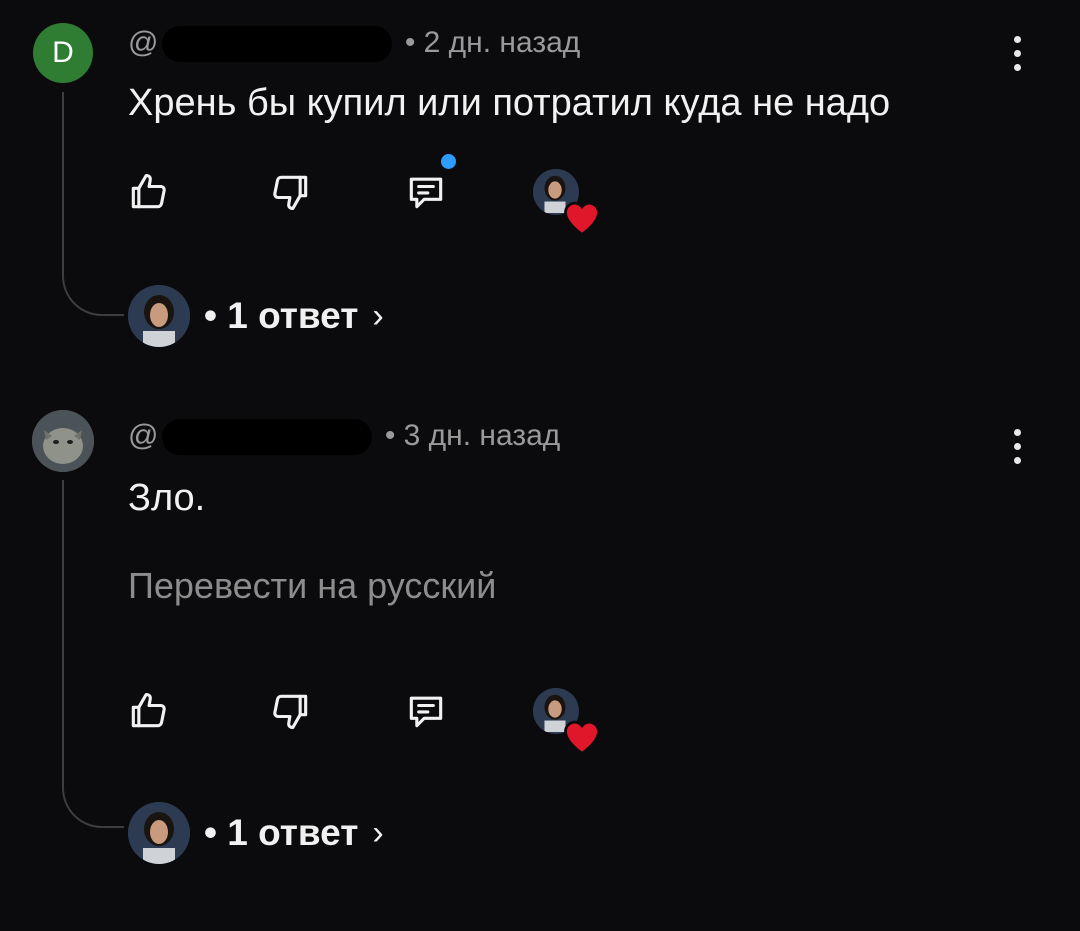 The image size is (1080, 931). What do you see at coordinates (63, 53) in the screenshot?
I see `user-avatar: D` at bounding box center [63, 53].